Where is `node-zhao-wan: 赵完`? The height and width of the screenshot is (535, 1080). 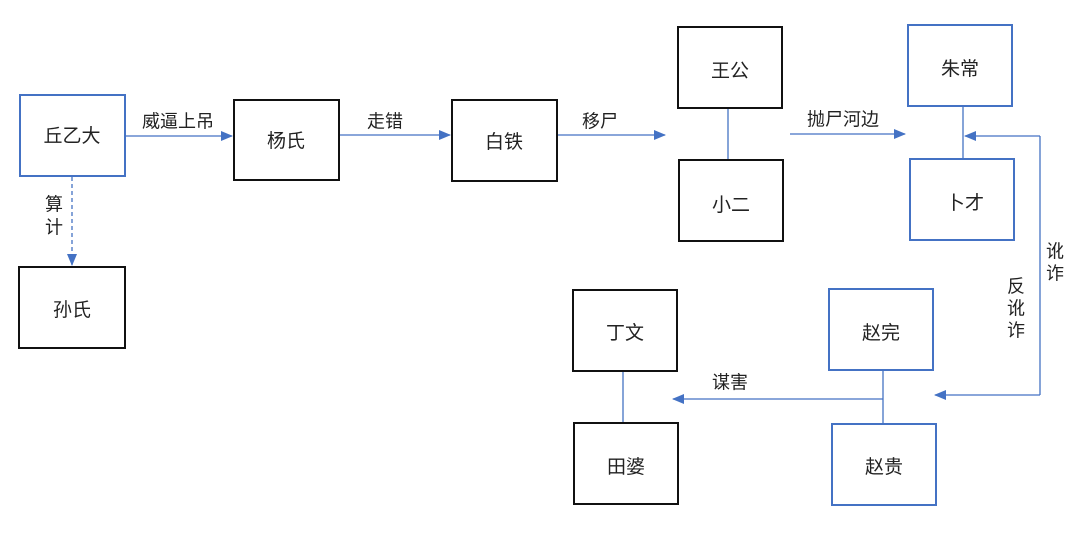 node-zhao-wan: 赵完 is located at coordinates (881, 329).